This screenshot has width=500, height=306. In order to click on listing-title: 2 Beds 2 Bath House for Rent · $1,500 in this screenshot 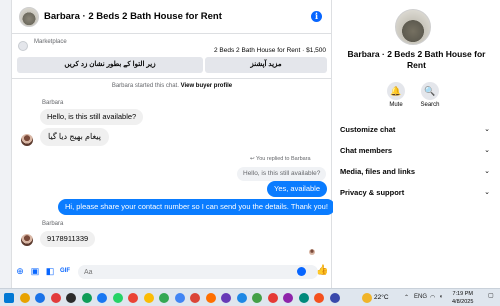, I will do `click(270, 50)`.